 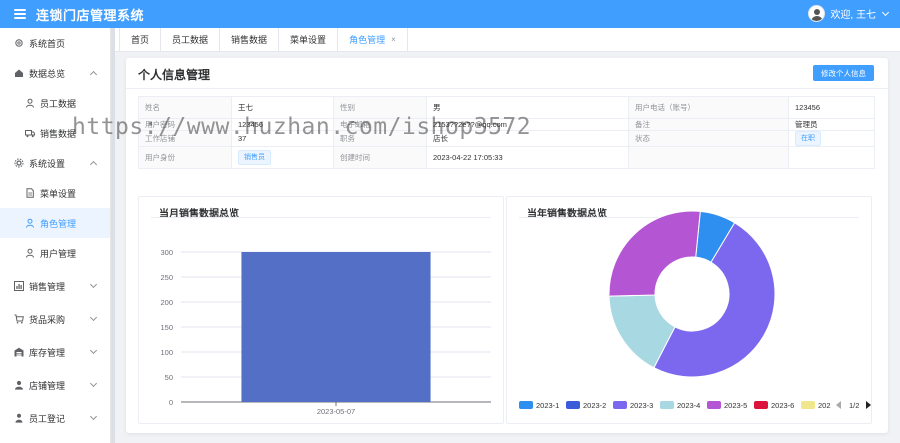 What do you see at coordinates (641, 405) in the screenshot?
I see `legend-label: 2023-3` at bounding box center [641, 405].